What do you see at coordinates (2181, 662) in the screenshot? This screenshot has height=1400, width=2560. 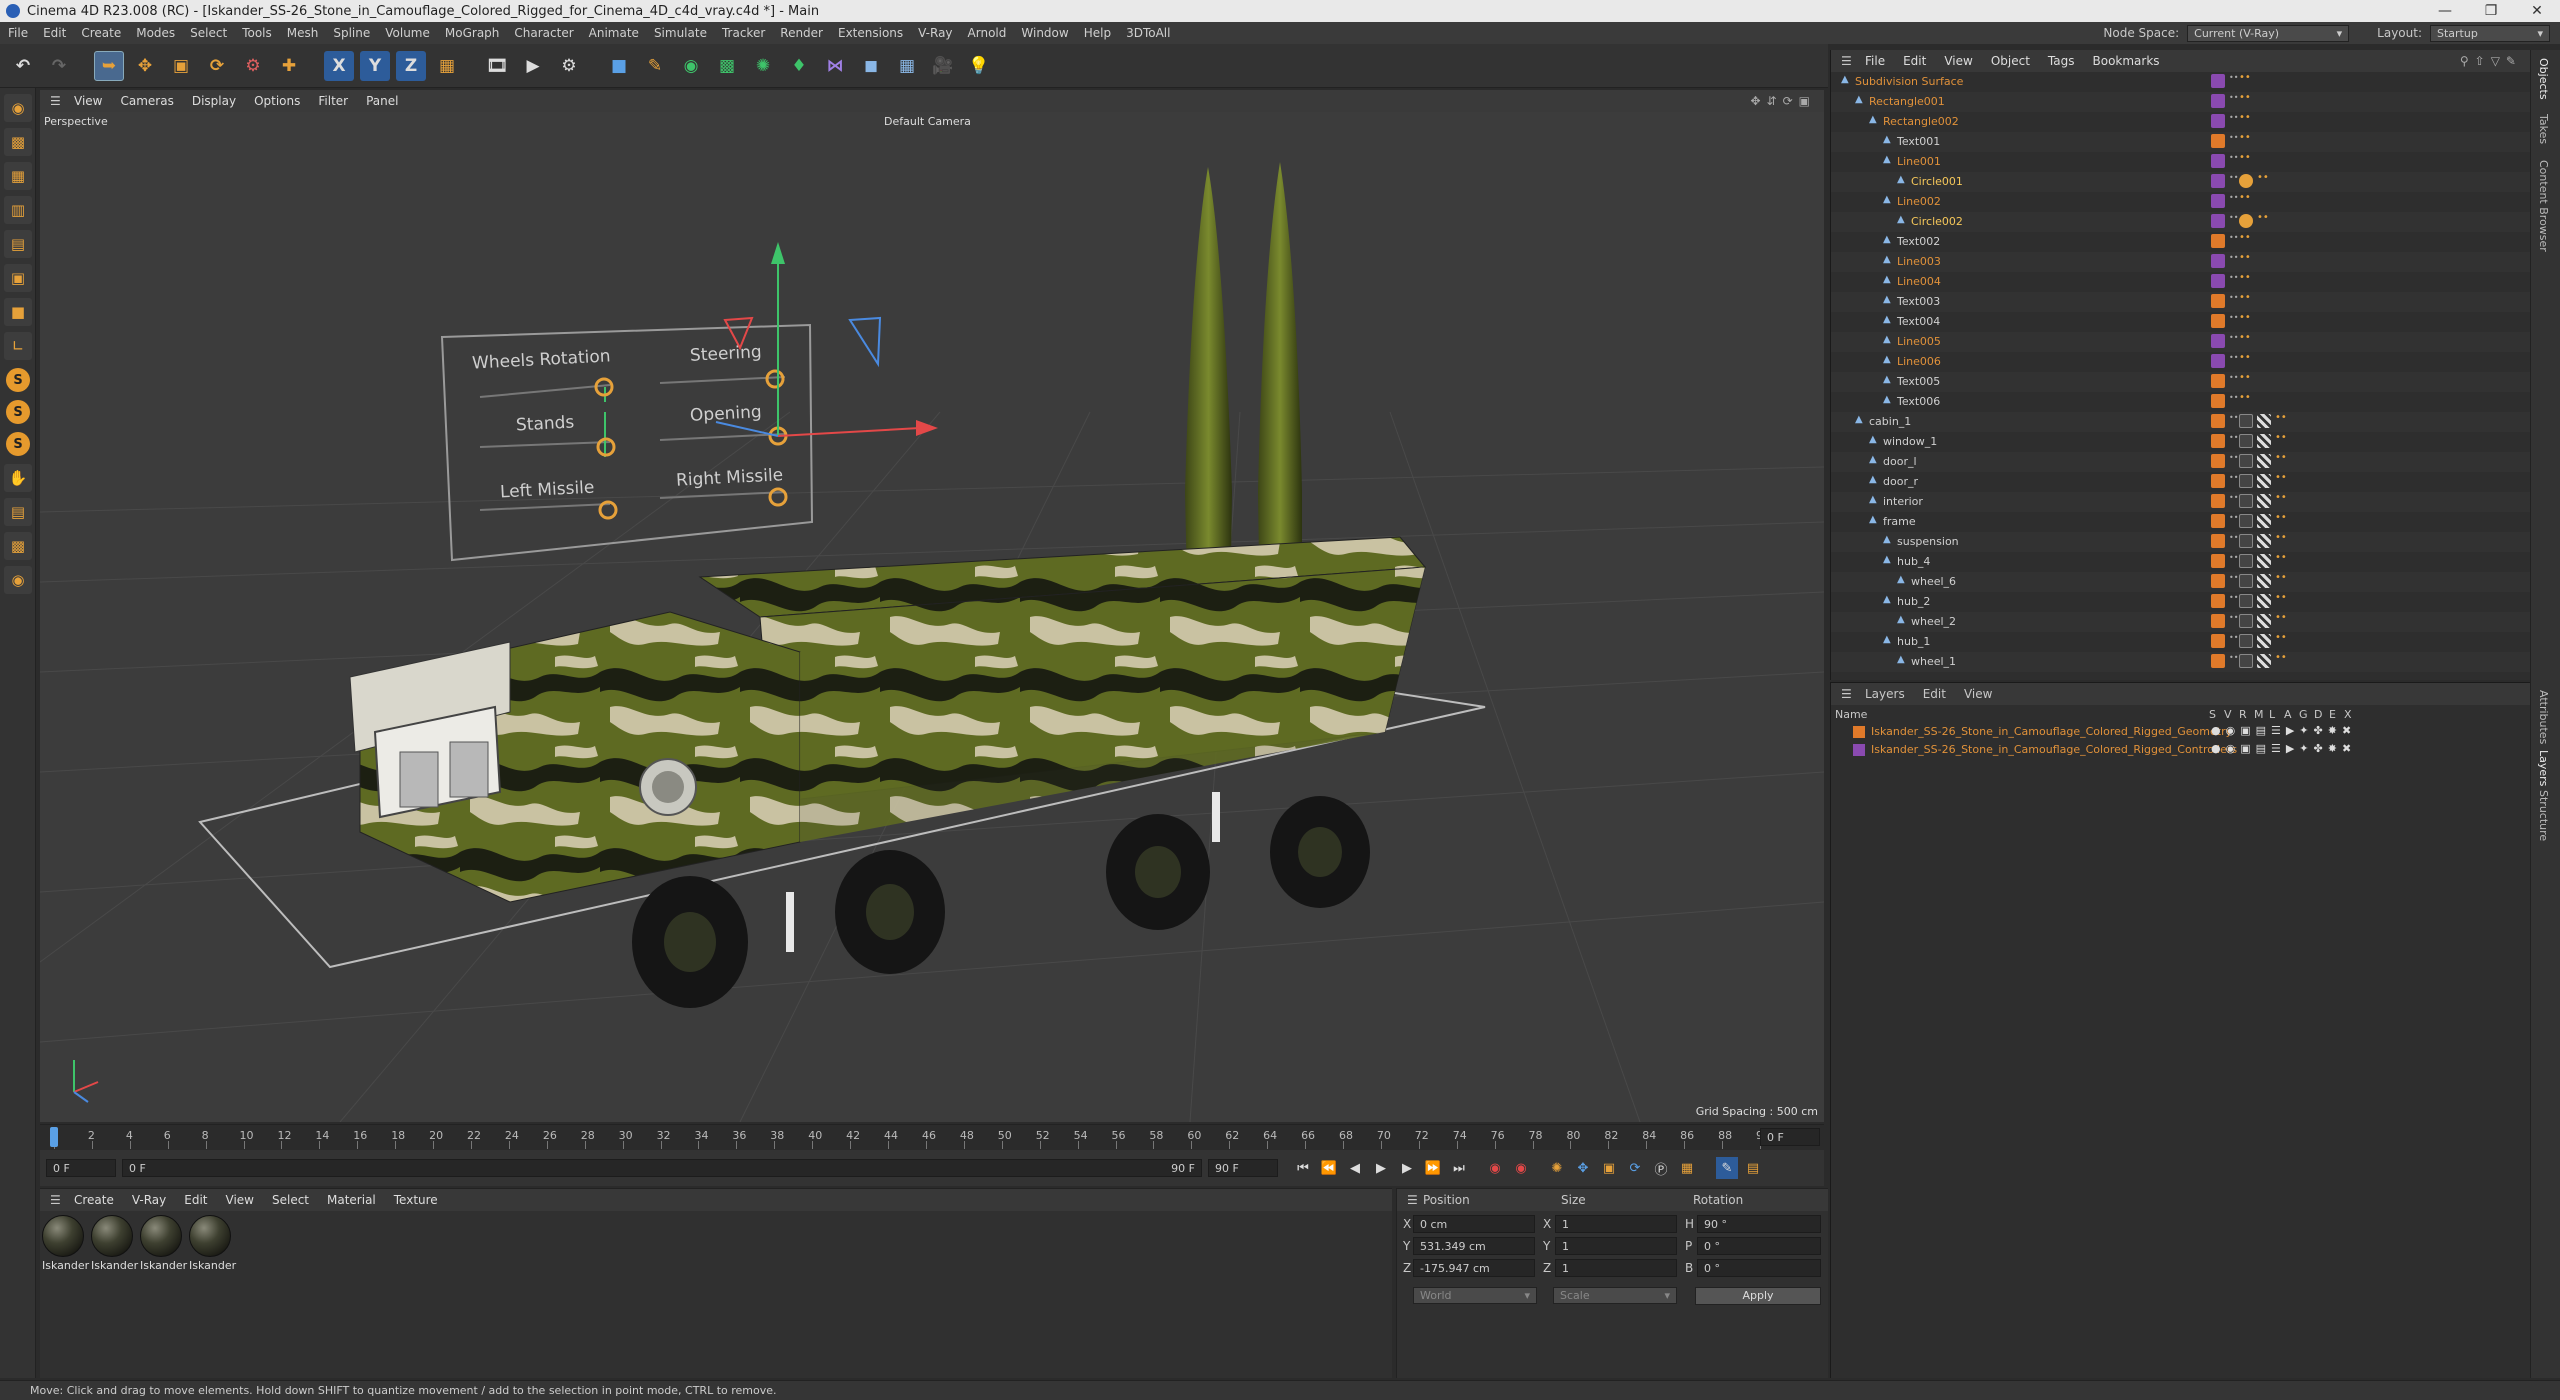 I see `object-row: ▲ wheel_1 •• ••` at bounding box center [2181, 662].